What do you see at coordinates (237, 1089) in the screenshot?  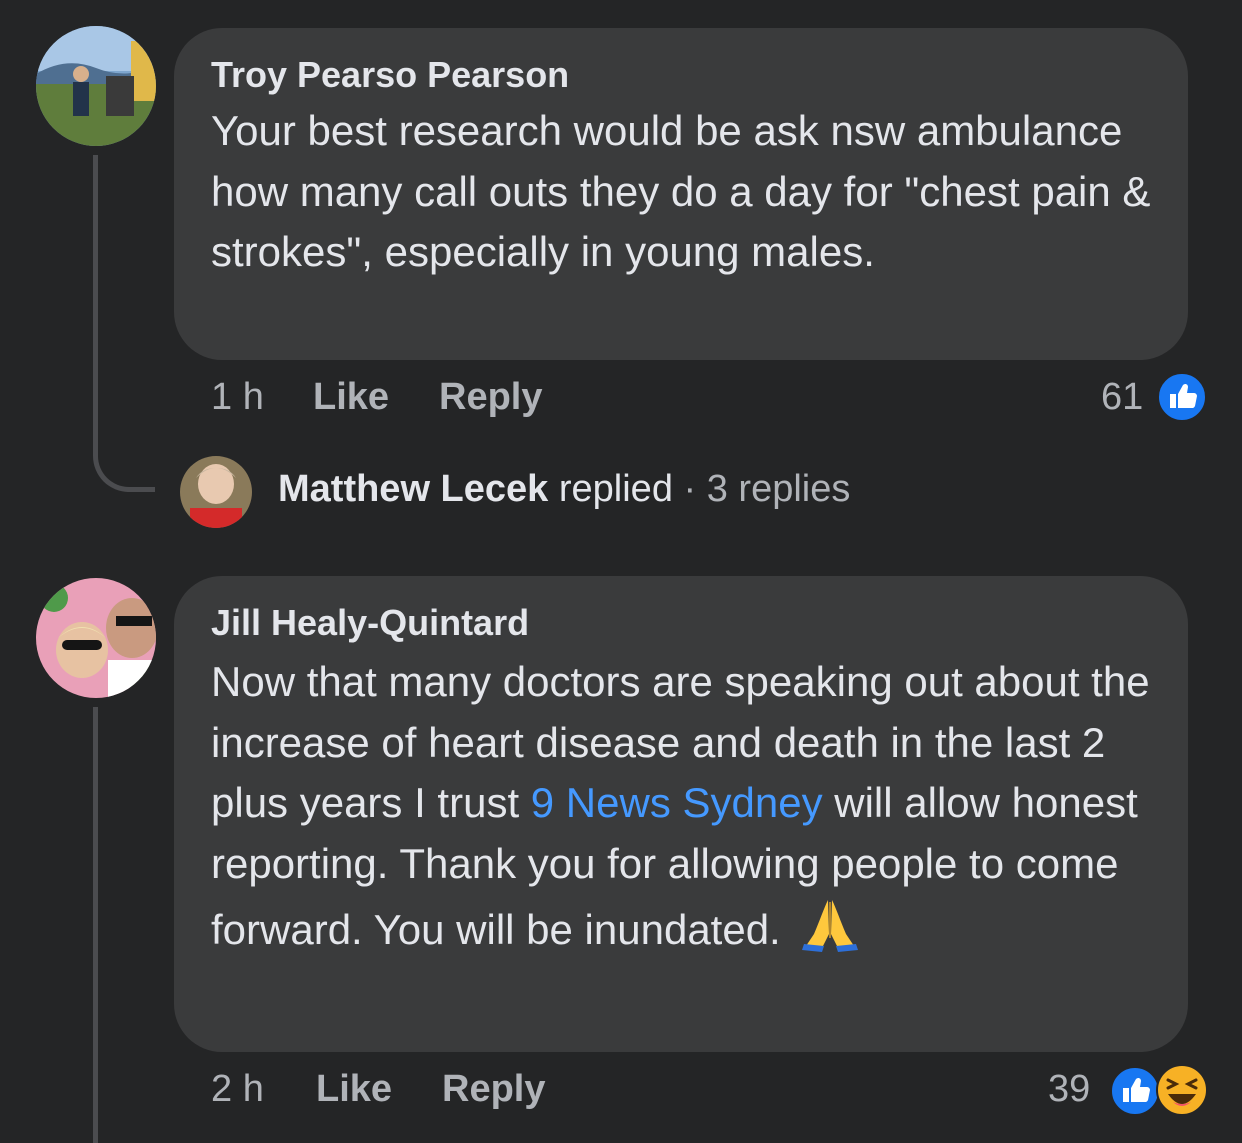 I see `comment-time: 2 h` at bounding box center [237, 1089].